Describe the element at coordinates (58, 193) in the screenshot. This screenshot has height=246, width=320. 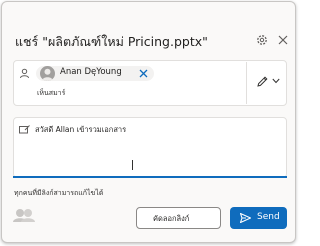
I see `link-settings-link: ทุกคนที่มีลิงก์สามารถแก้ไขได้` at that location.